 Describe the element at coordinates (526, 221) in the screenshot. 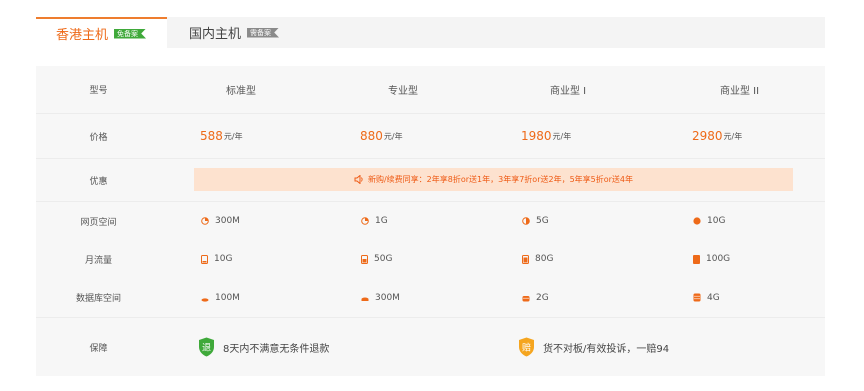

I see `pie-half-icon` at that location.